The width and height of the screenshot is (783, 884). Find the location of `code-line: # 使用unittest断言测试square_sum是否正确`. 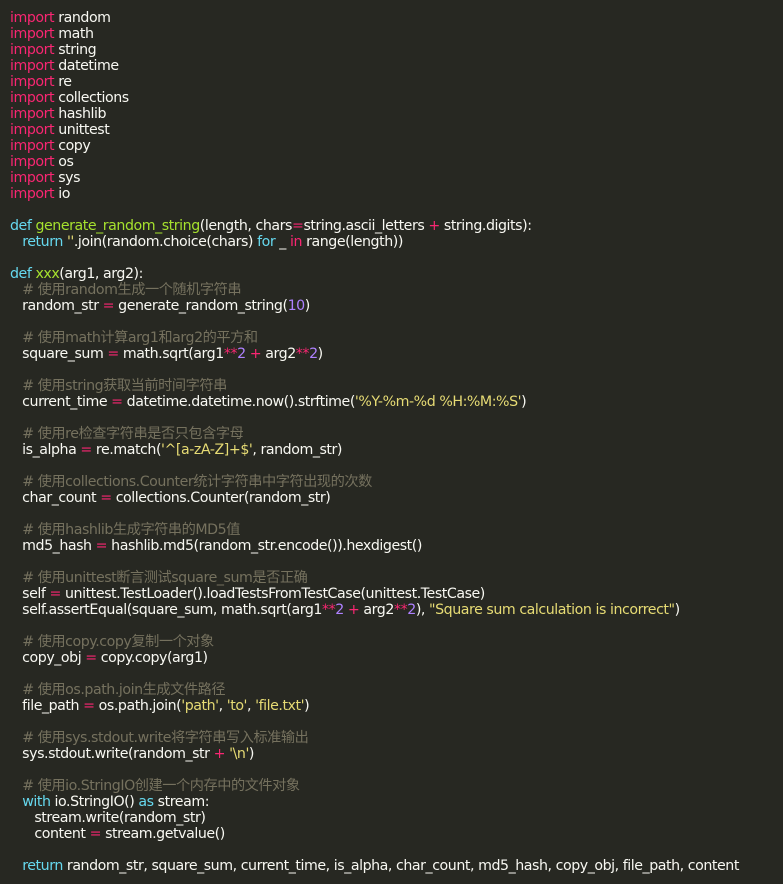

code-line: # 使用unittest断言测试square_sum是否正确 is located at coordinates (396, 578).